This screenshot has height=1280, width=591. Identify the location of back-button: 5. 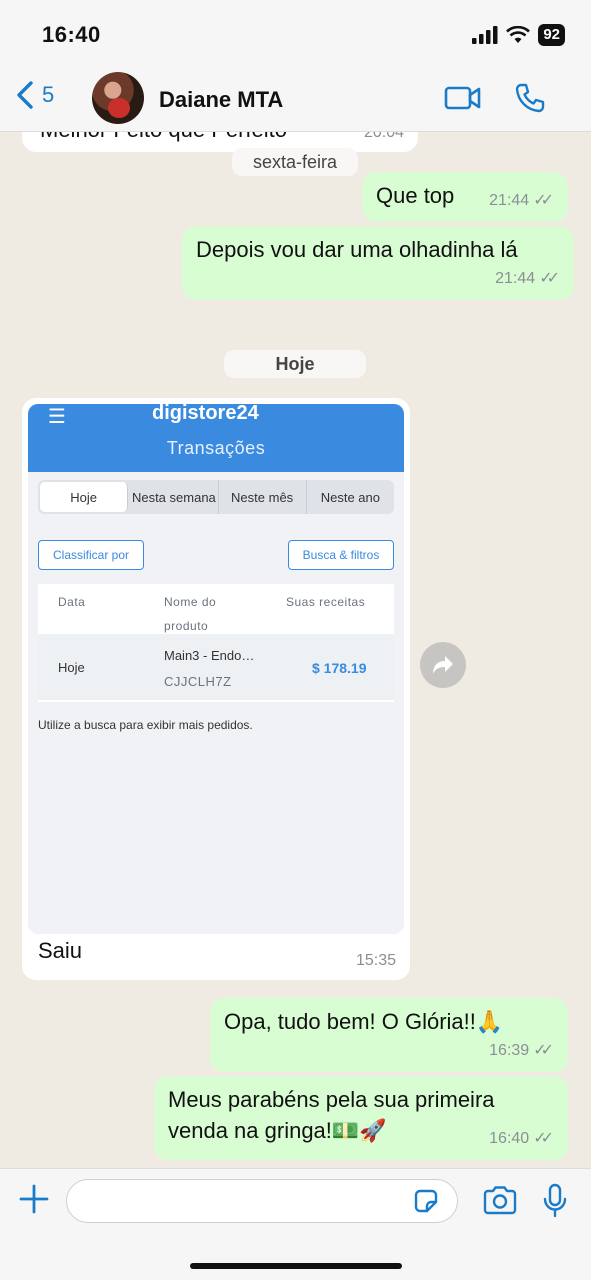
(35, 95).